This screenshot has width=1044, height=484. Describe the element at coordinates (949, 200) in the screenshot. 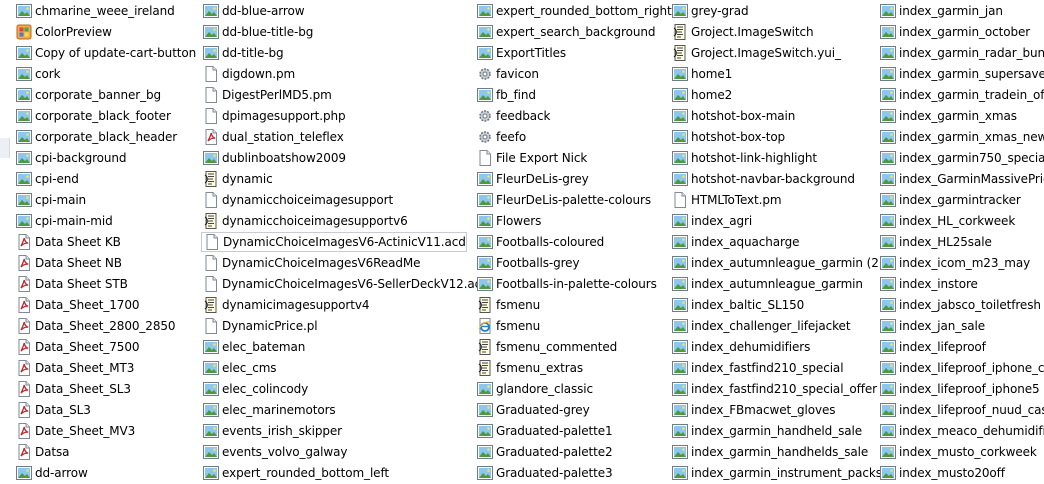

I see `file-item: index_garmintracker` at that location.